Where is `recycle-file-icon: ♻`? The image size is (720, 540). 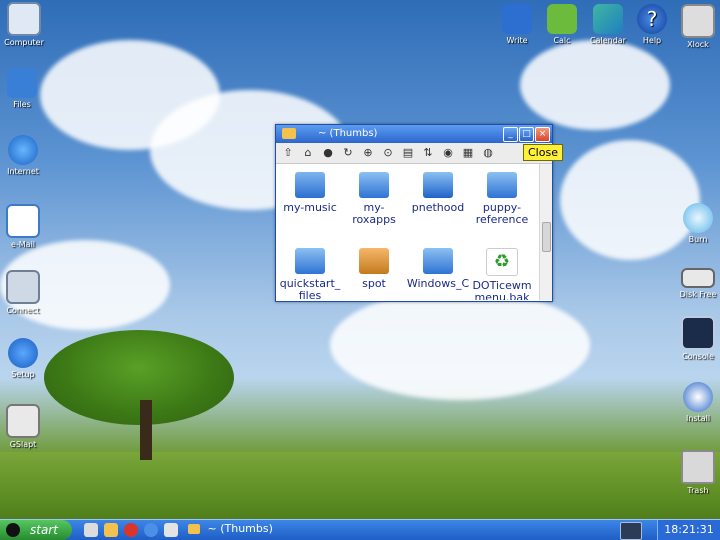 recycle-file-icon: ♻ is located at coordinates (502, 262).